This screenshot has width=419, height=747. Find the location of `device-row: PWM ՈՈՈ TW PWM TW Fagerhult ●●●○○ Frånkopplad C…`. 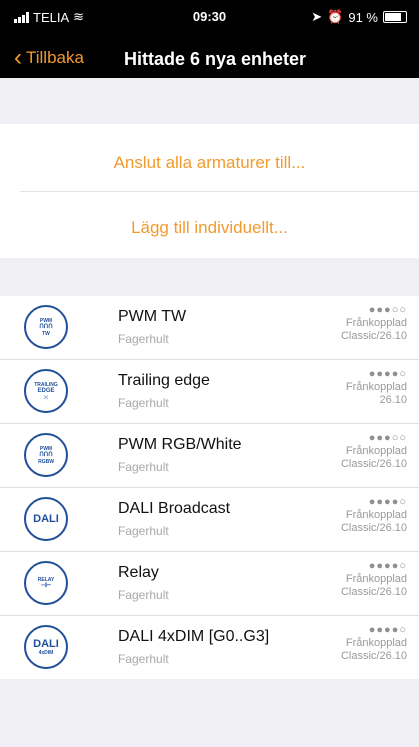

device-row: PWM ՈՈՈ TW PWM TW Fagerhult ●●●○○ Frånkopplad C… is located at coordinates (209, 328).